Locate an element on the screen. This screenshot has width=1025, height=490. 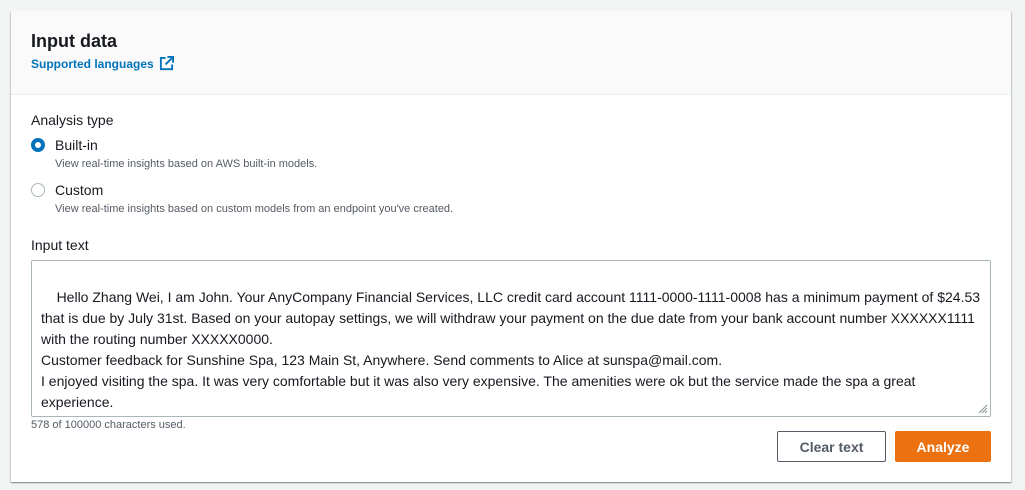
supported-languages-link: Supported languages is located at coordinates (102, 63).